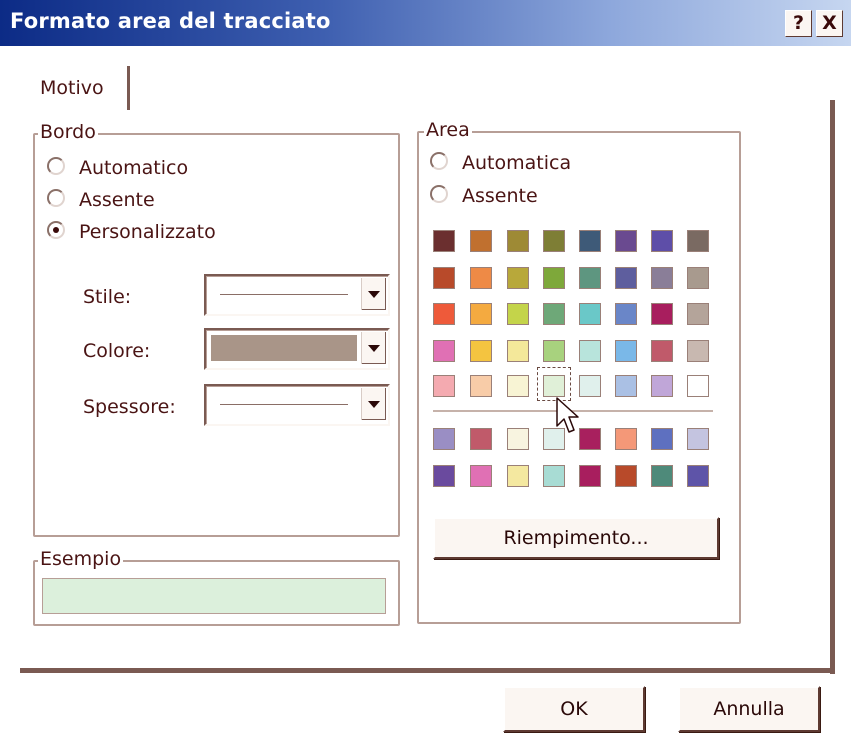  What do you see at coordinates (517, 163) in the screenshot?
I see `radio-label: Automatica` at bounding box center [517, 163].